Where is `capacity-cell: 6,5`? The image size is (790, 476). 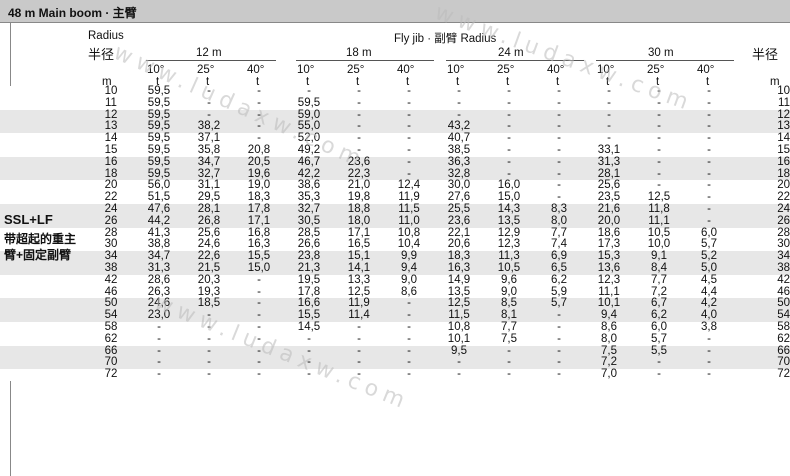
capacity-cell: 6,5 is located at coordinates (559, 267).